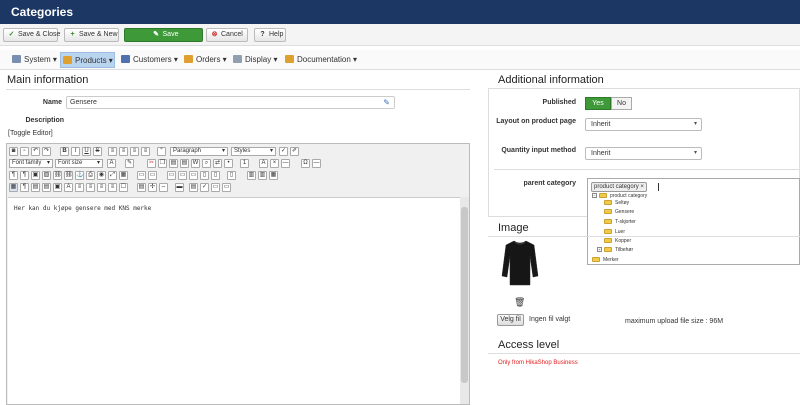 This screenshot has width=800, height=405. Describe the element at coordinates (148, 60) in the screenshot. I see `menu-customers: Customers ▾` at that location.